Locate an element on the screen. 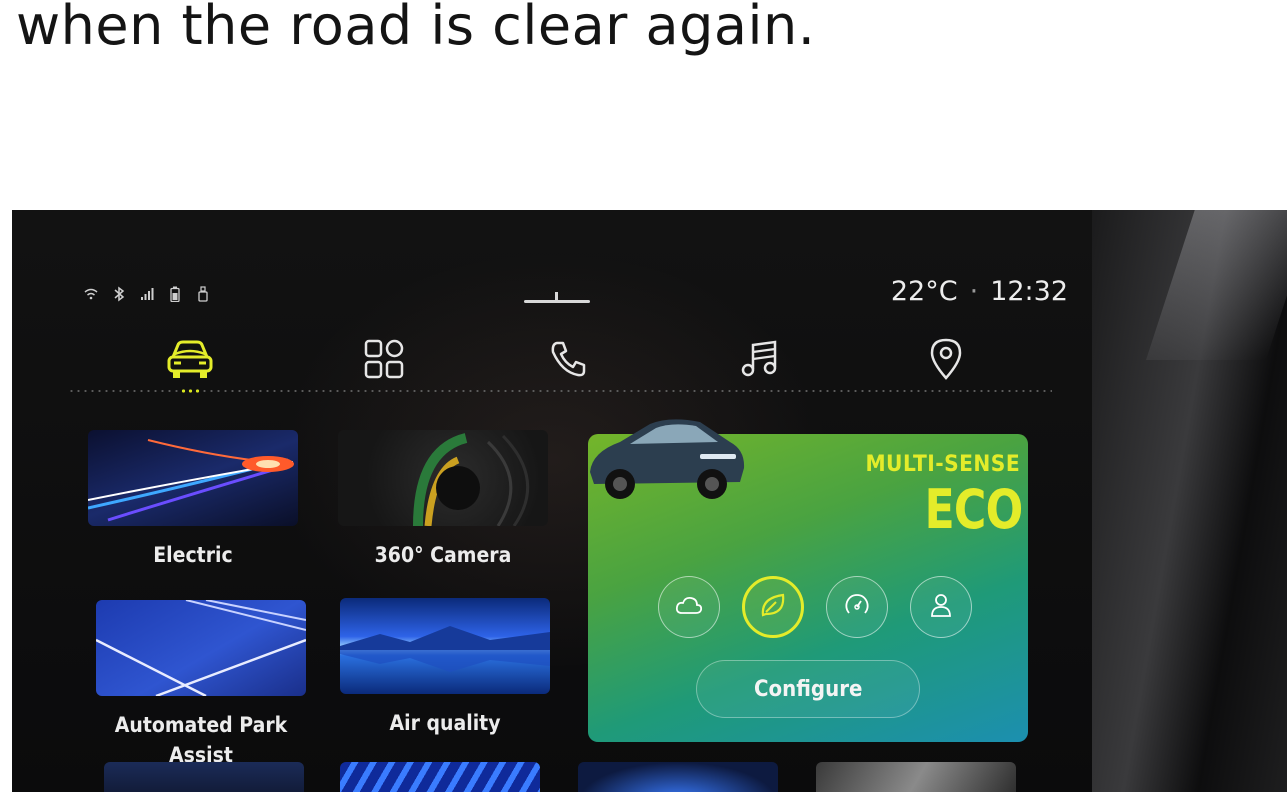  tile-360-camera: 360° Camera is located at coordinates (443, 500).